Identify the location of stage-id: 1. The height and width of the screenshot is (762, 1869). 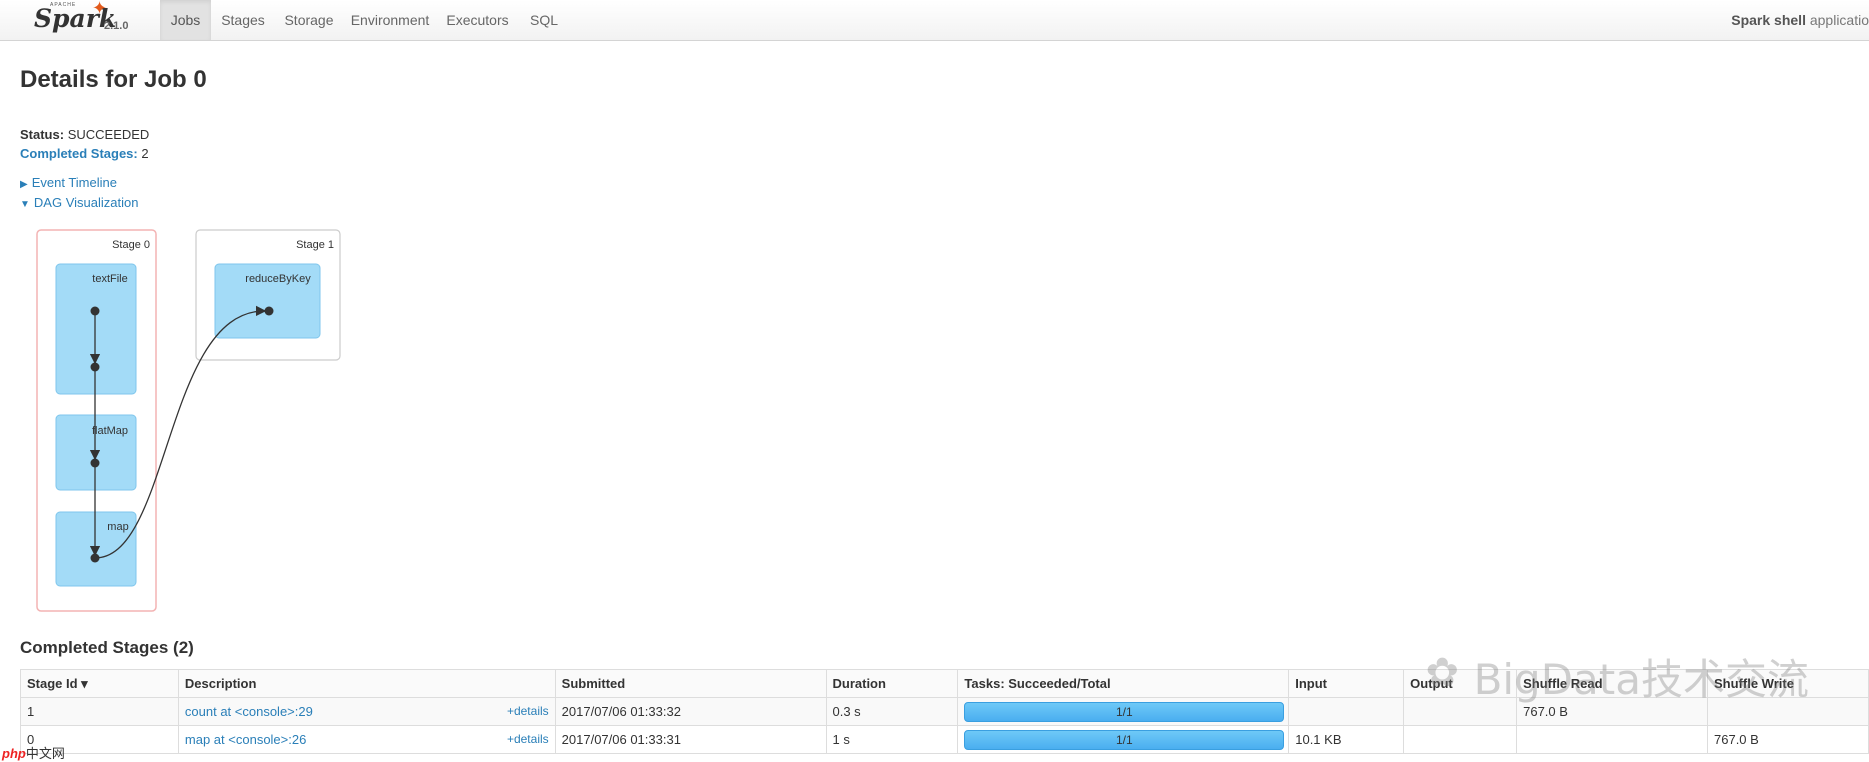
(99, 711).